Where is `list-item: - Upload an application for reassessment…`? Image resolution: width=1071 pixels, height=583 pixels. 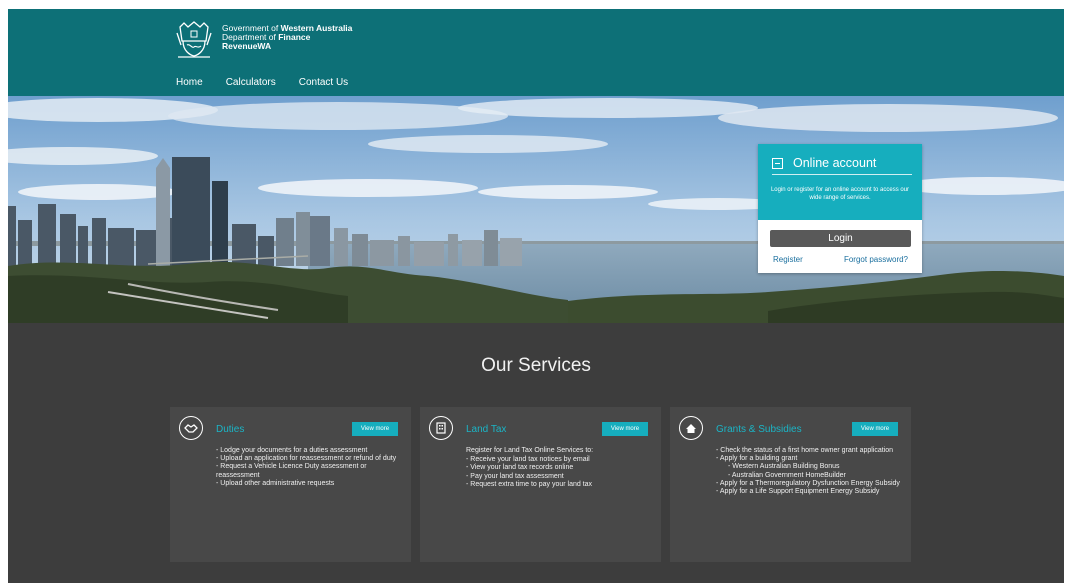 list-item: - Upload an application for reassessment… is located at coordinates (306, 459).